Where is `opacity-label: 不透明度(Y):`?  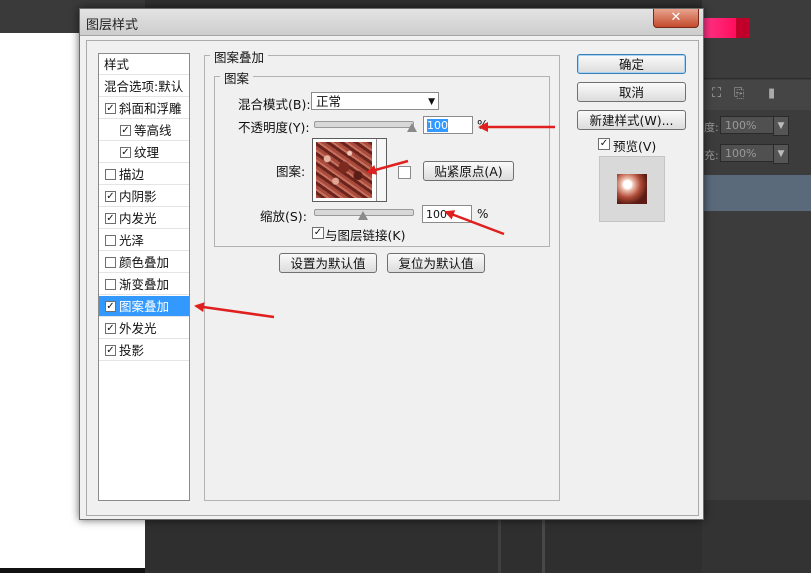 opacity-label: 不透明度(Y): is located at coordinates (274, 127).